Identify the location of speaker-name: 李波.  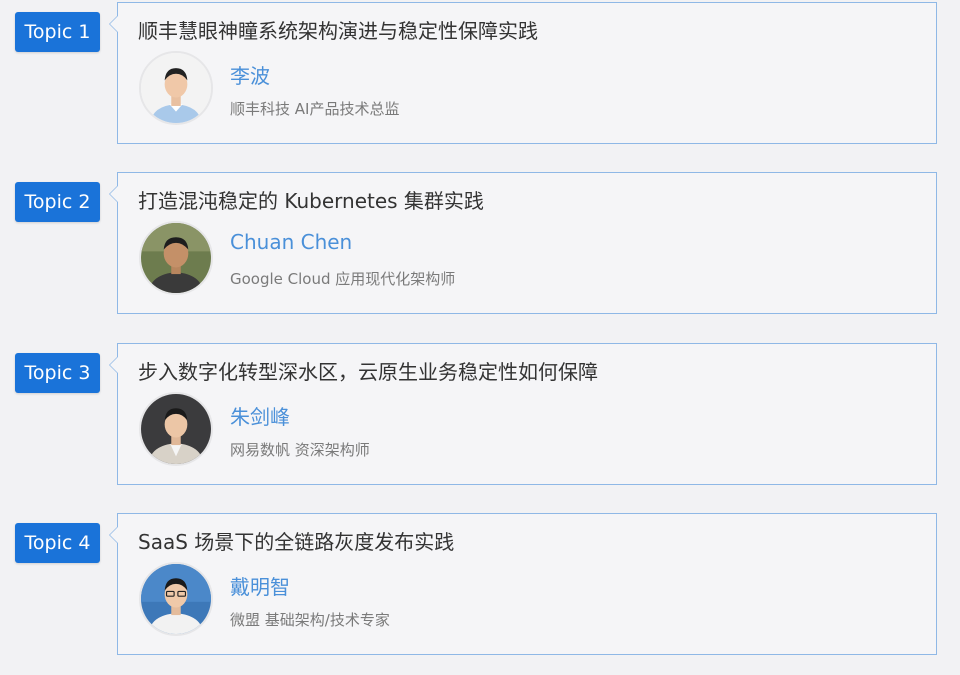
(250, 74).